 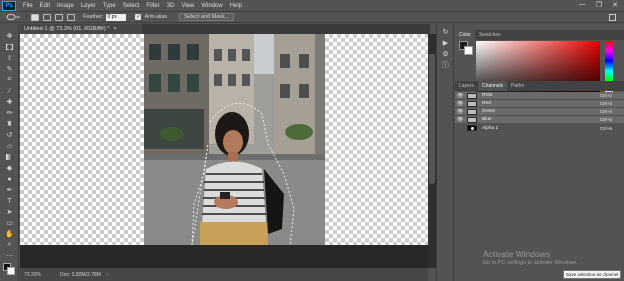 What do you see at coordinates (9, 234) in the screenshot?
I see `hand-tool-icon: ✋` at bounding box center [9, 234].